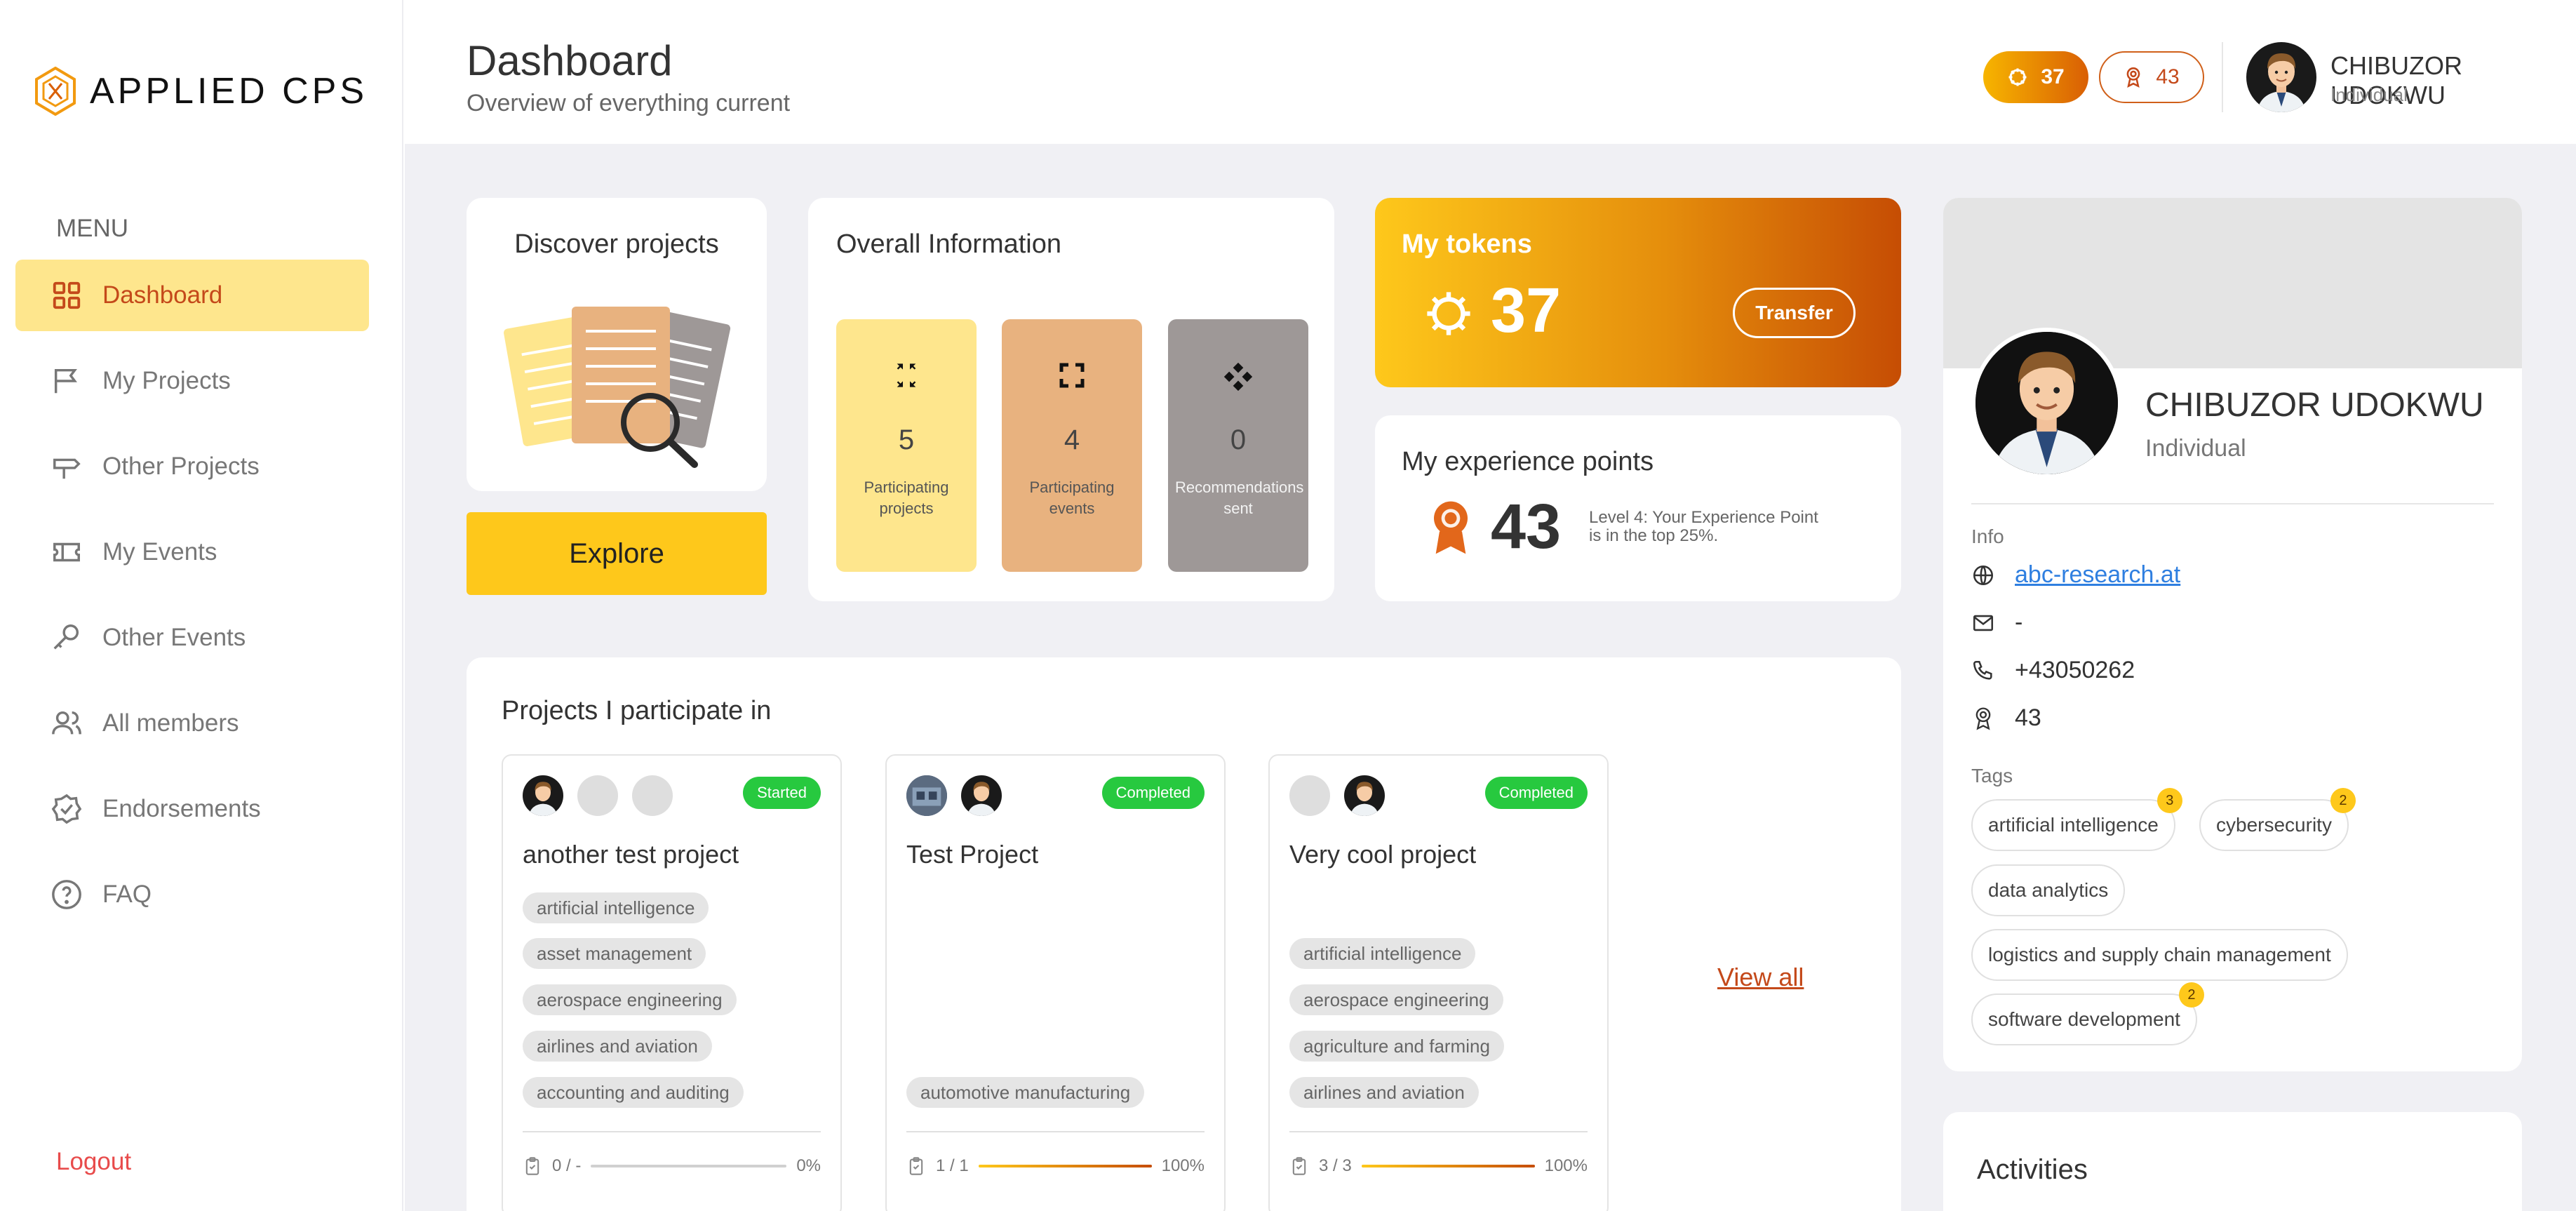 The image size is (2576, 1211). Describe the element at coordinates (1072, 446) in the screenshot. I see `participating-events-tile: 4 Participating events` at that location.